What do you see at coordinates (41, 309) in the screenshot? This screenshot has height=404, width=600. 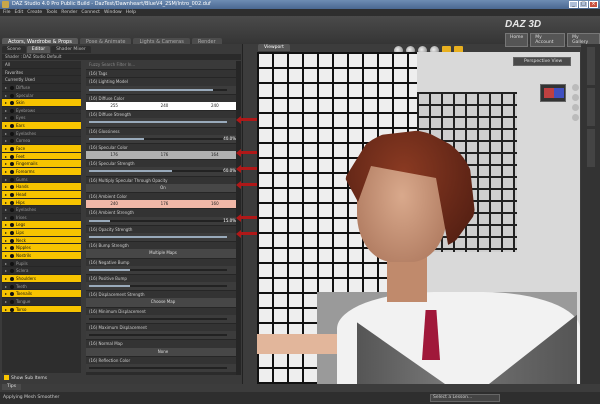 I see `surface-group-item: ▸ Torso` at bounding box center [41, 309].